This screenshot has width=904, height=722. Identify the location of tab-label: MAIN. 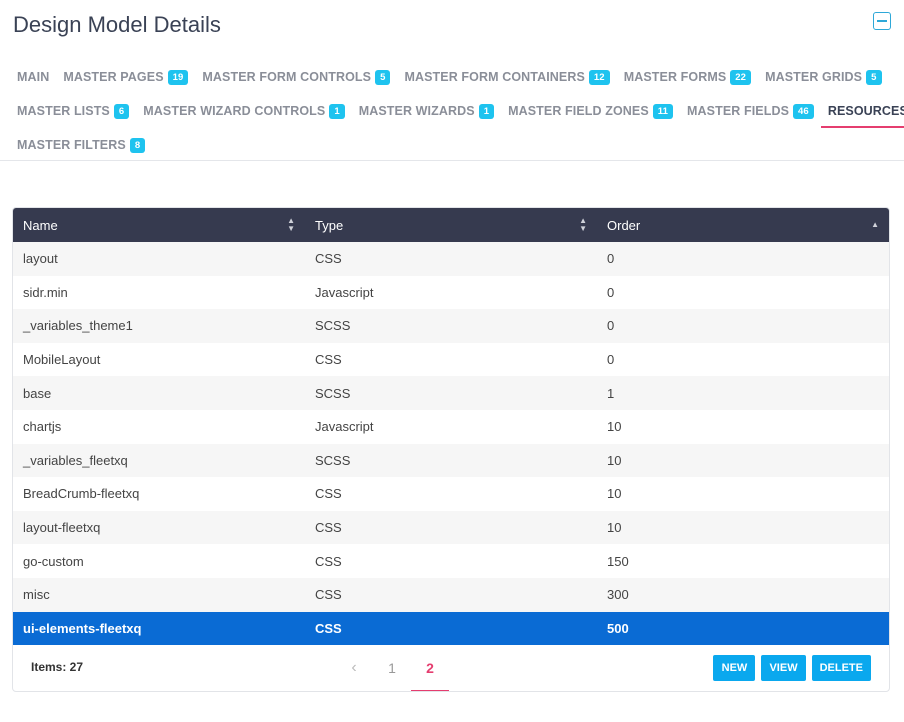
(33, 77).